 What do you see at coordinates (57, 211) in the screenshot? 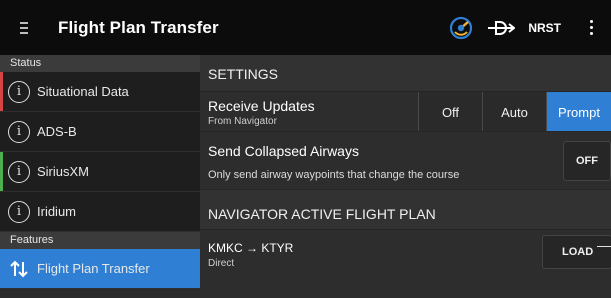
I see `sidebar-item-label: Iridium` at bounding box center [57, 211].